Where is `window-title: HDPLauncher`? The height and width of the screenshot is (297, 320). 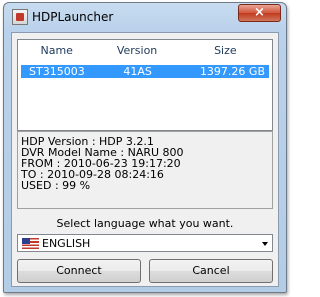
window-title: HDPLauncher is located at coordinates (73, 17).